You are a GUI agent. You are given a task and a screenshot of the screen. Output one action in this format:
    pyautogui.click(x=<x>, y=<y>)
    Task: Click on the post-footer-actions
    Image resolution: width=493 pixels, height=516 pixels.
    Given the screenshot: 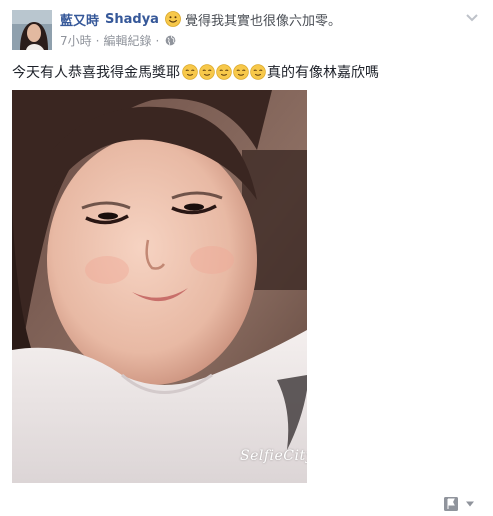 What is the action you would take?
    pyautogui.click(x=459, y=504)
    